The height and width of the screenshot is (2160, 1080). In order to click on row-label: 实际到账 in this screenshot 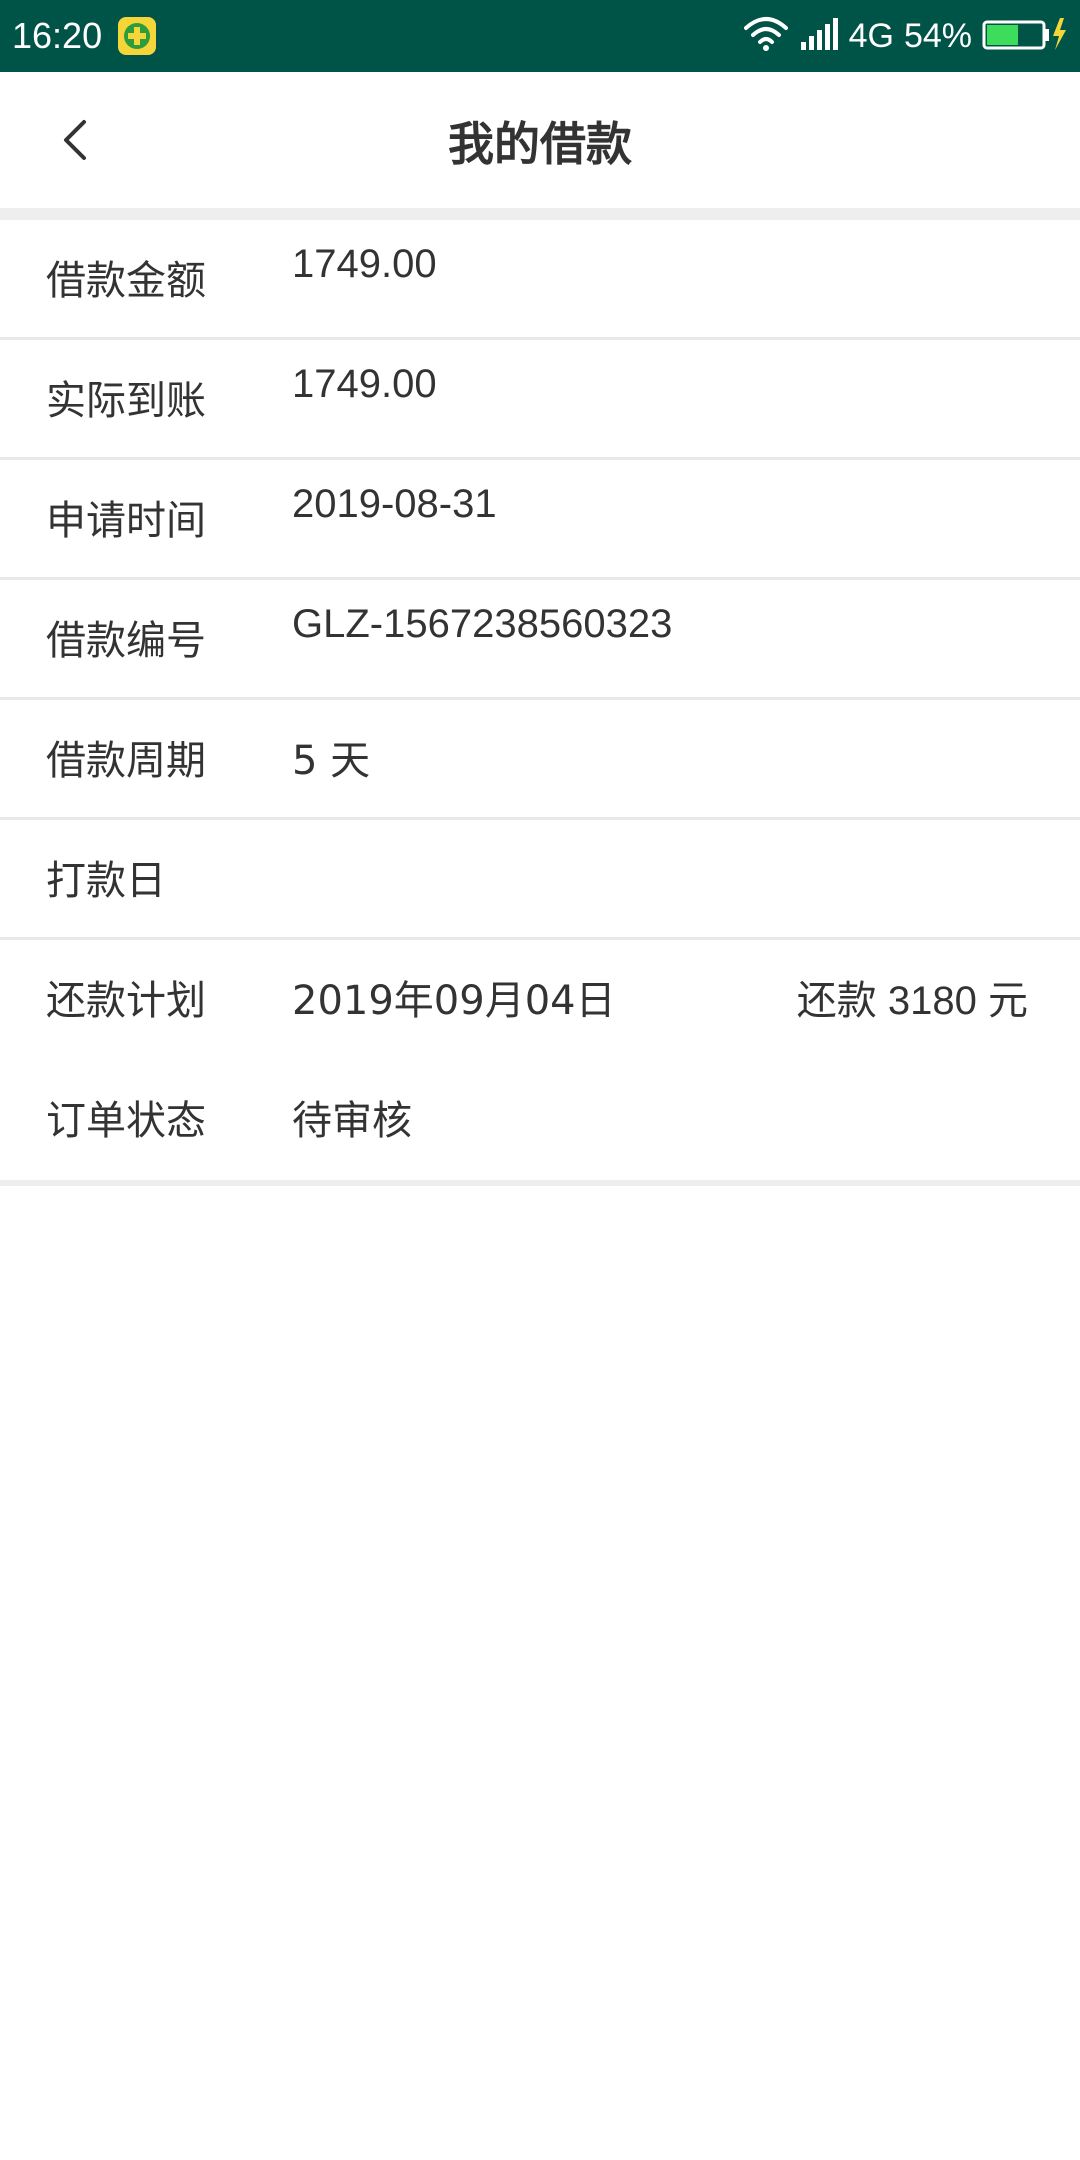, I will do `click(126, 401)`.